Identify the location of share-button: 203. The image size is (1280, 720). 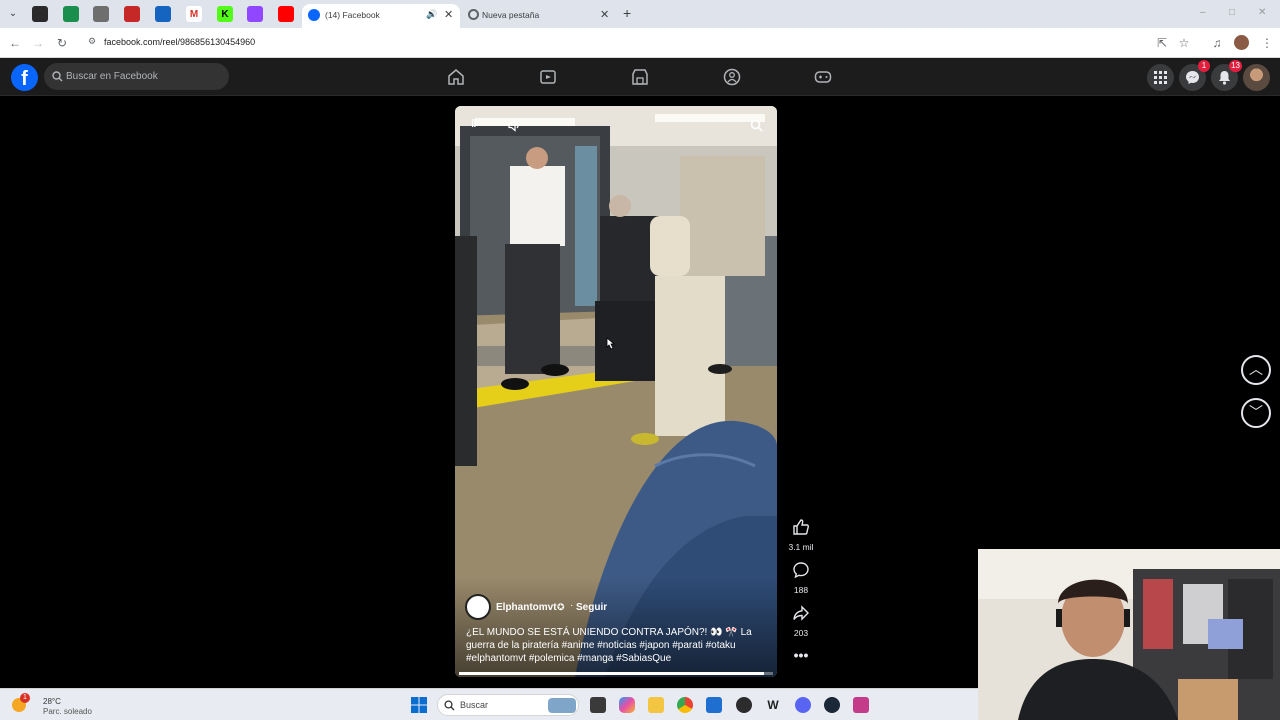
(801, 621).